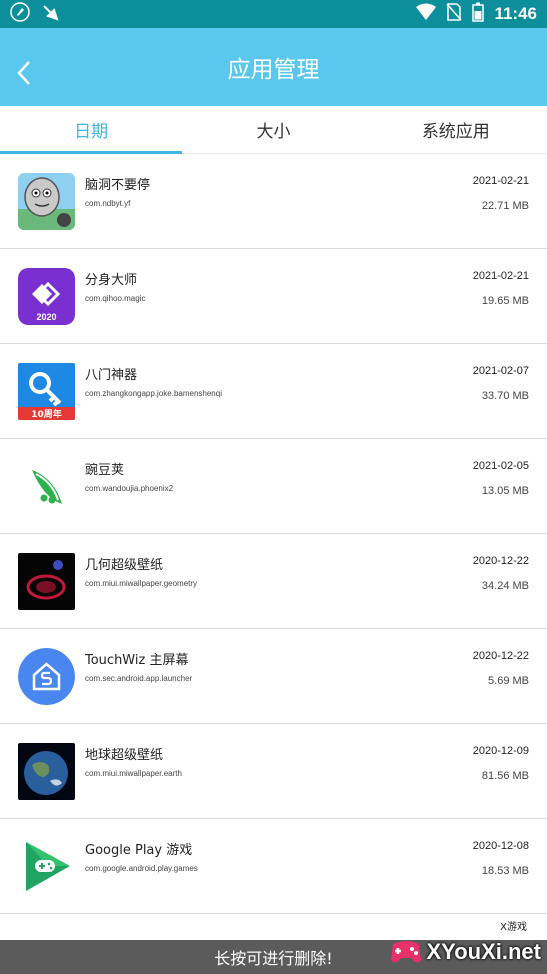 Image resolution: width=547 pixels, height=974 pixels. I want to click on app-size: 34.24 MB, so click(505, 586).